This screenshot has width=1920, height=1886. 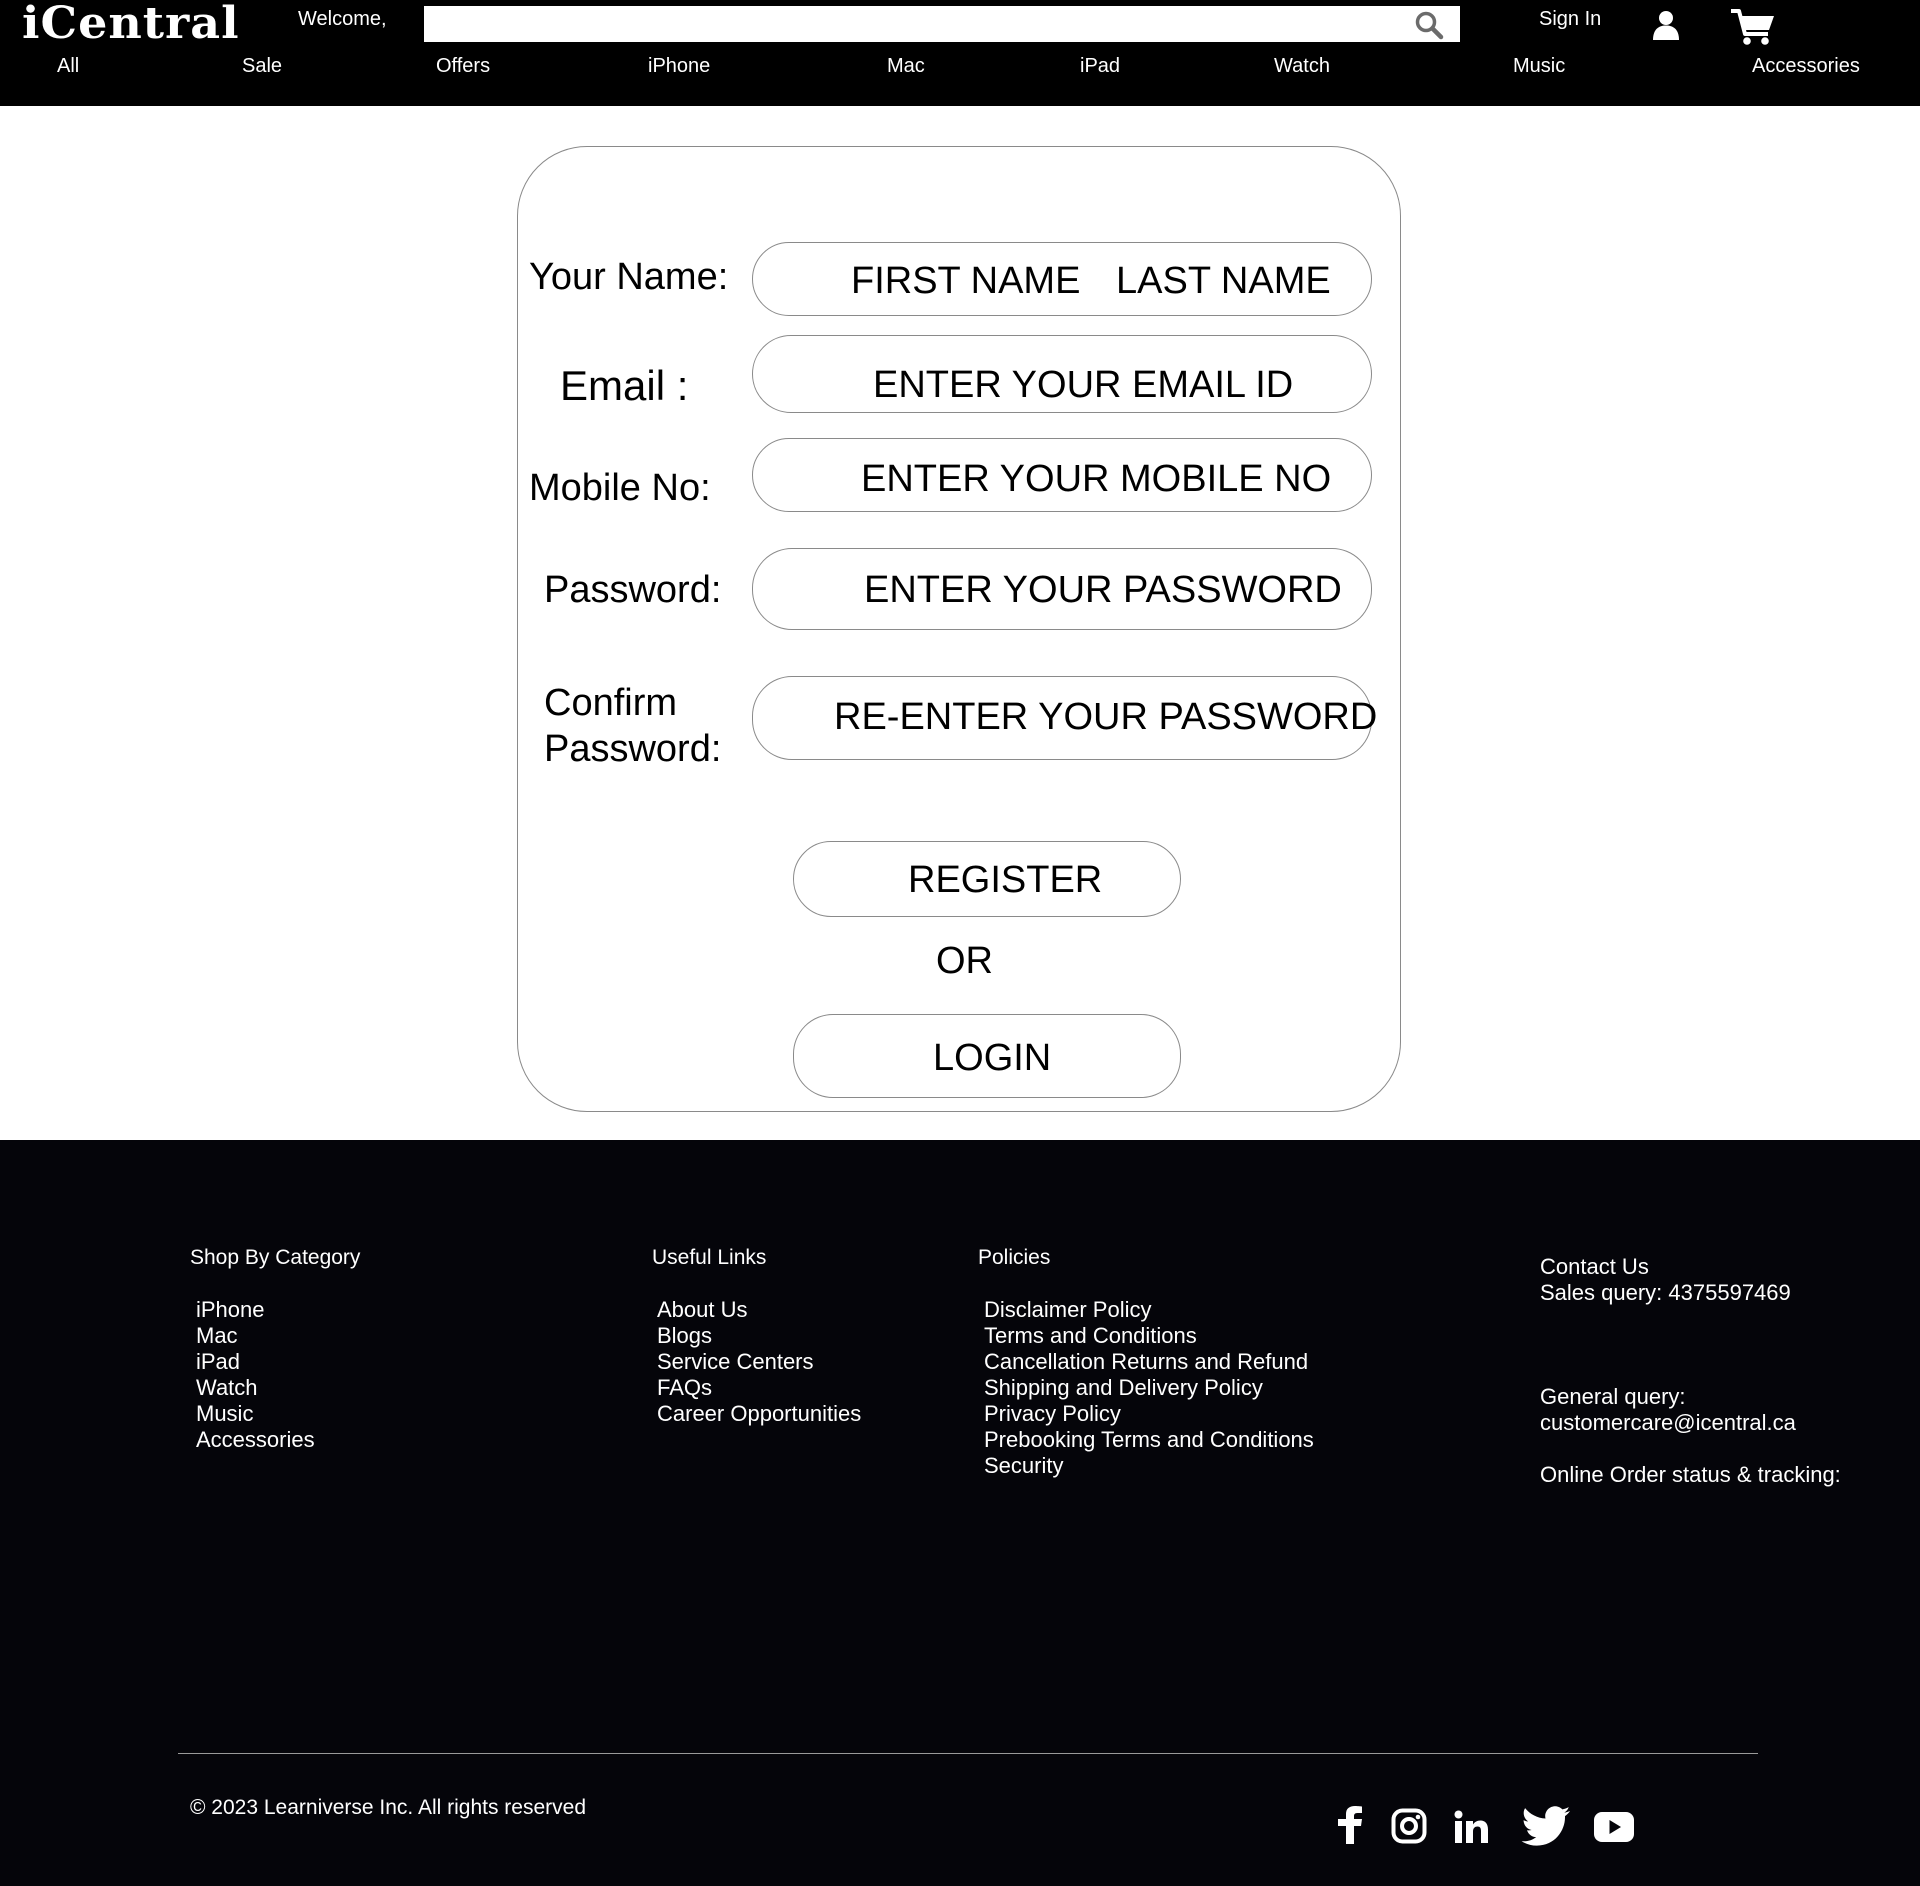 I want to click on login-button-label: LOGIN, so click(x=992, y=1058).